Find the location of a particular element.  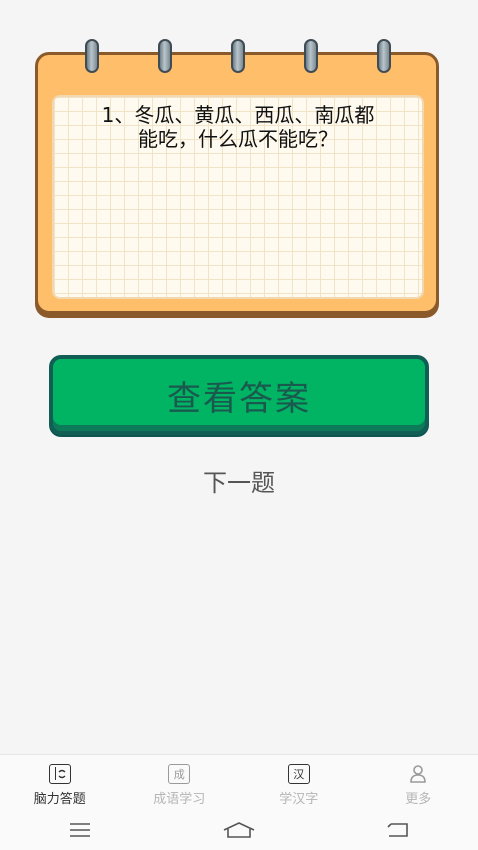

back-button is located at coordinates (398, 830).